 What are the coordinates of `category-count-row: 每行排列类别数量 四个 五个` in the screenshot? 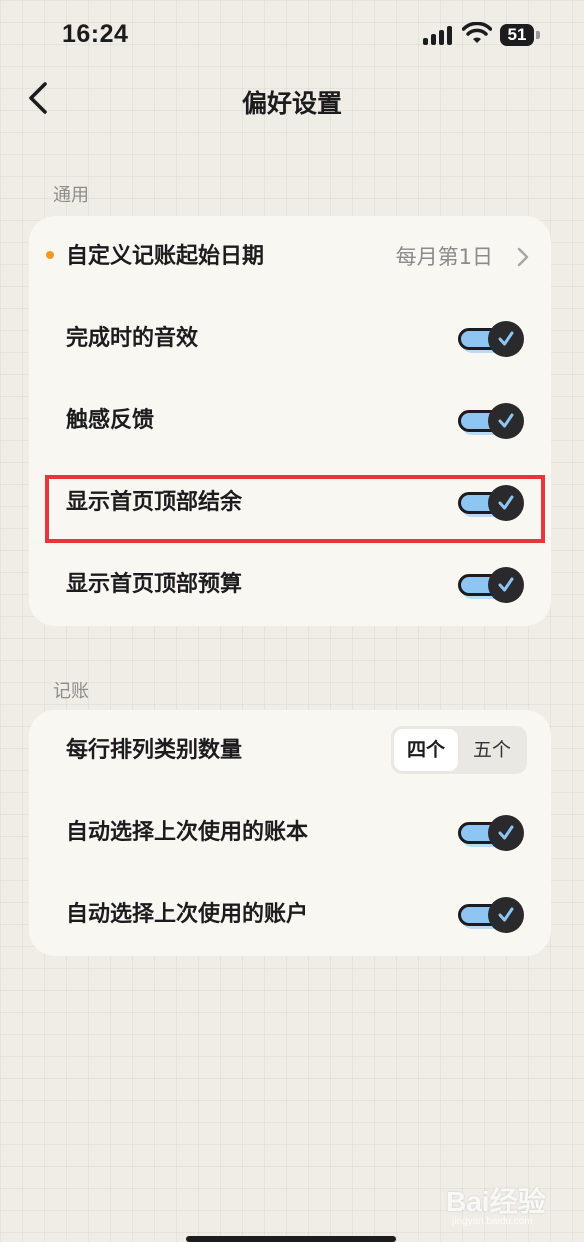 It's located at (290, 751).